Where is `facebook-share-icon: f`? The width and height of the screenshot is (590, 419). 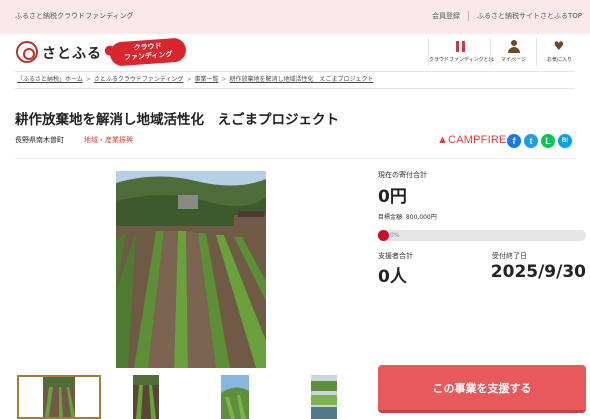
facebook-share-icon: f is located at coordinates (514, 141).